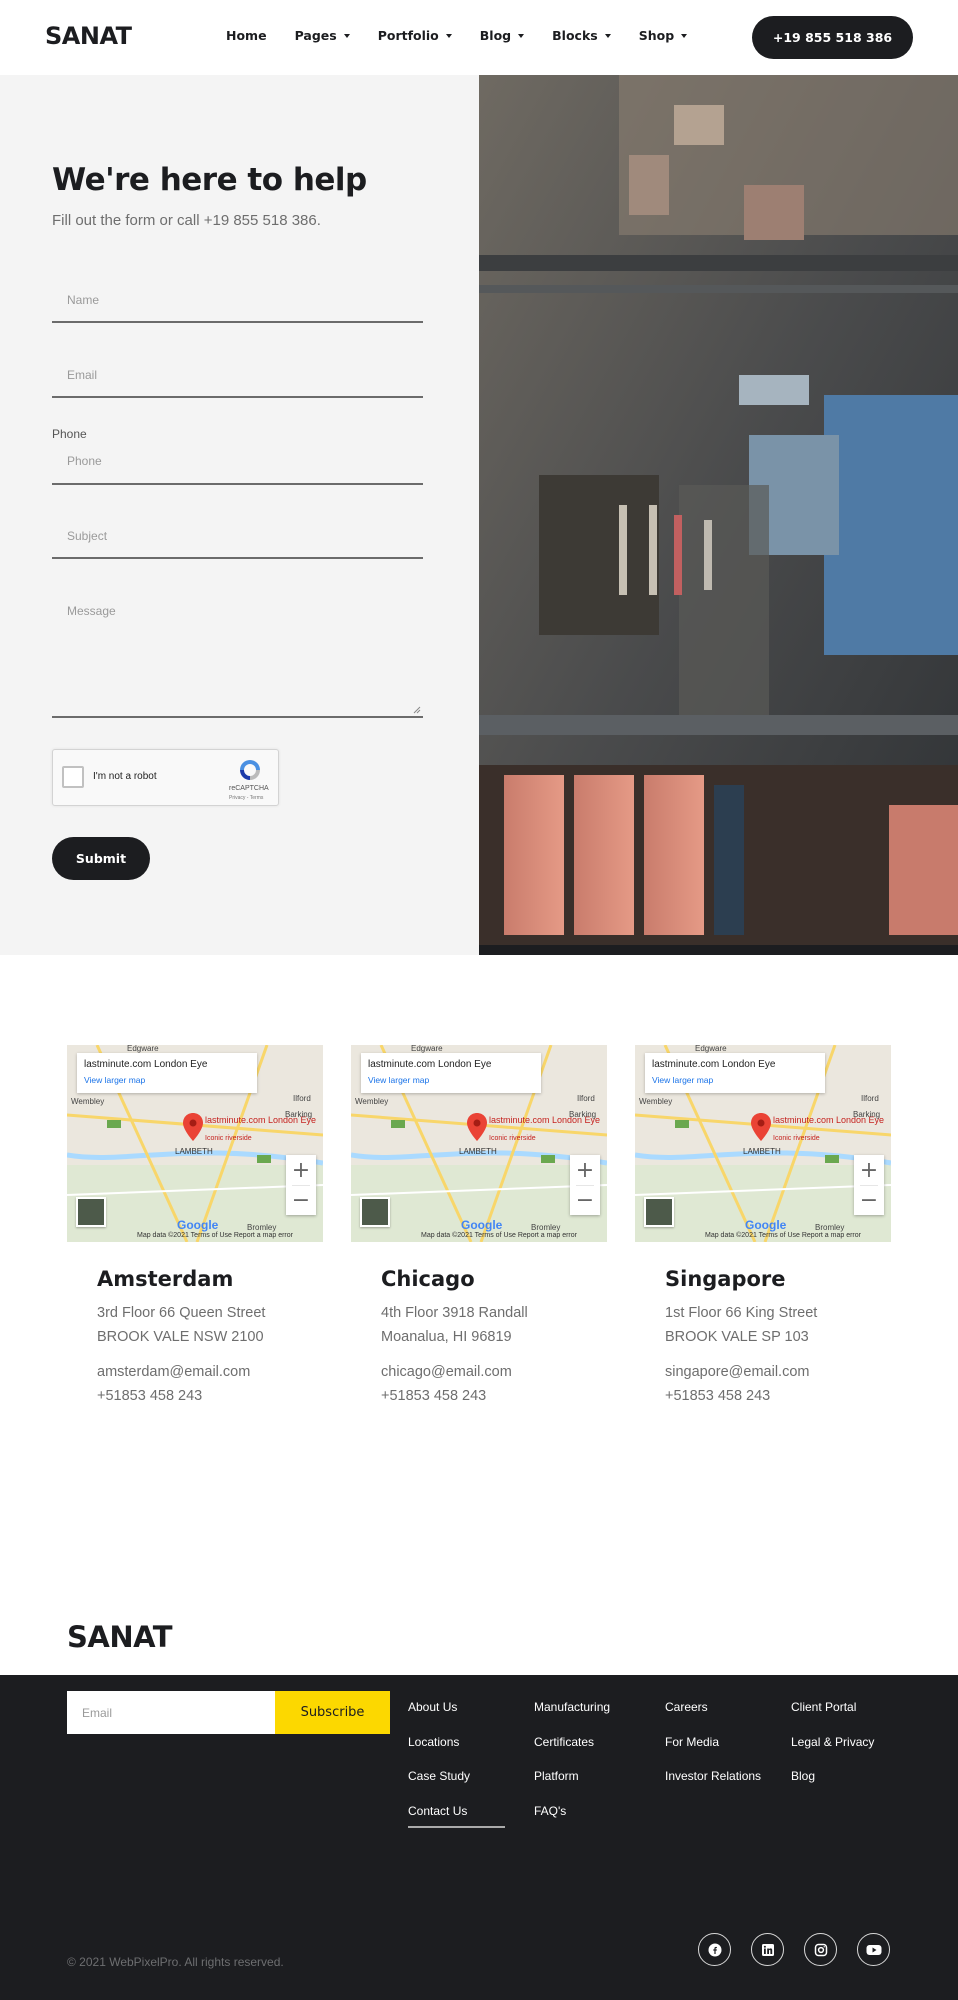  I want to click on office-email: amsterdam@email.com, so click(173, 1372).